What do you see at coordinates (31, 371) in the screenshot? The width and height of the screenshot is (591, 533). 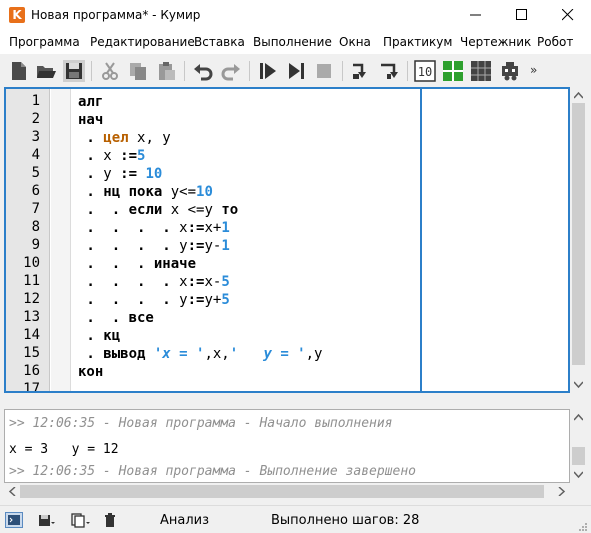 I see `line-number: 16` at bounding box center [31, 371].